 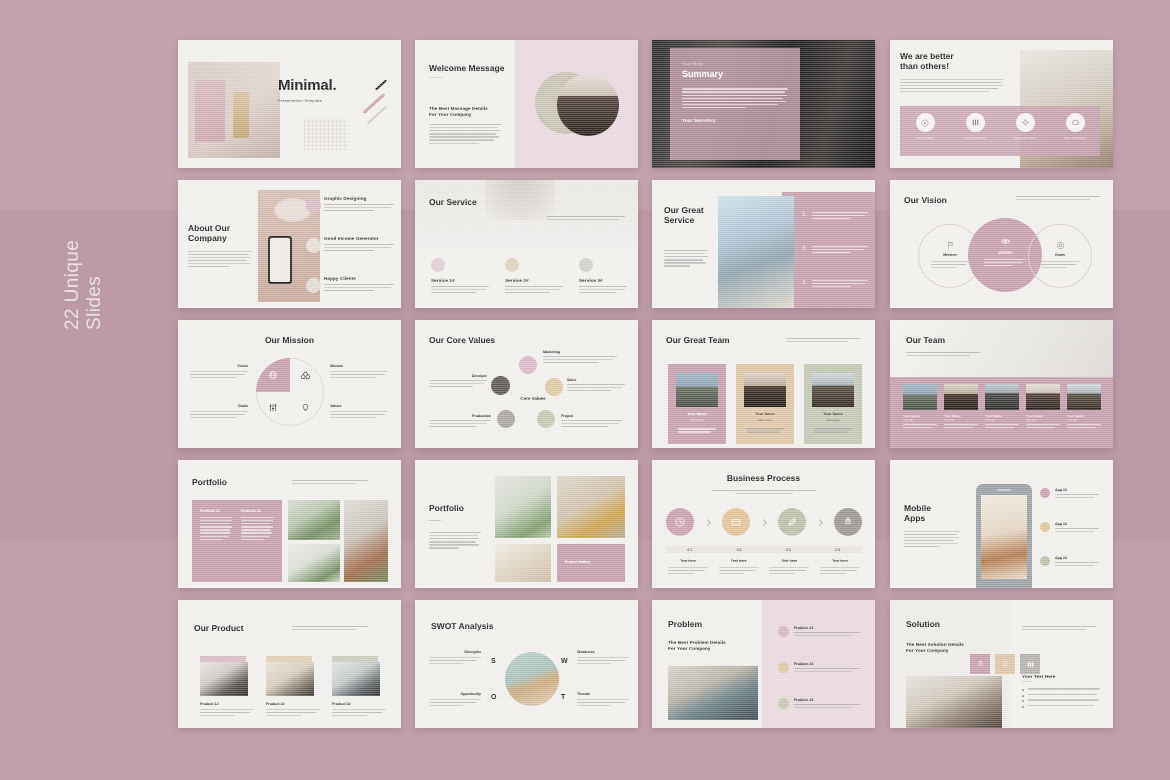 What do you see at coordinates (460, 421) in the screenshot?
I see `core-item: Production` at bounding box center [460, 421].